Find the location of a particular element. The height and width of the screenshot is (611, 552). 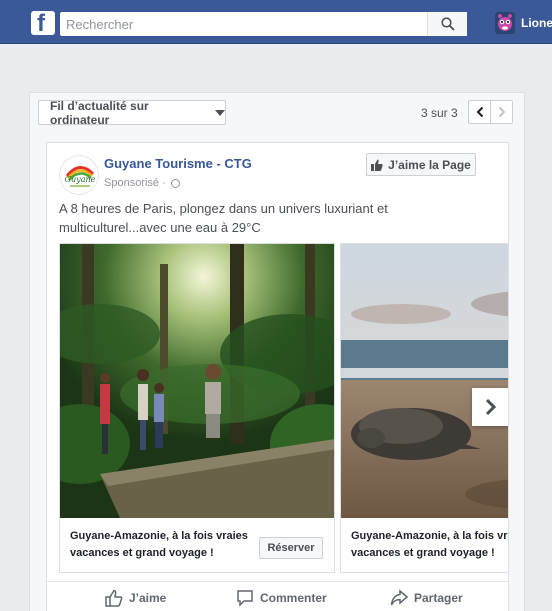

comment-icon is located at coordinates (245, 598).